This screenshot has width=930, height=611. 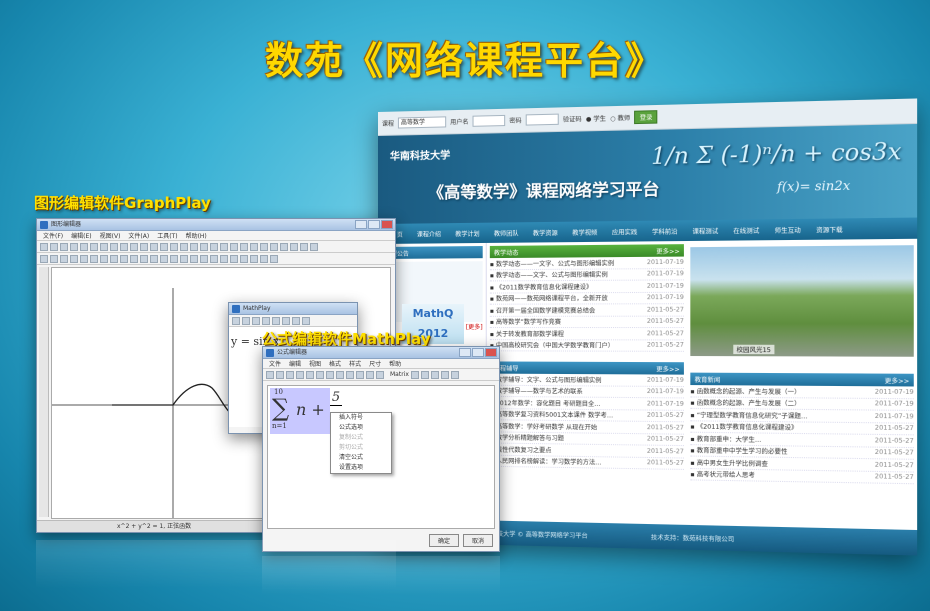 What do you see at coordinates (422, 122) in the screenshot?
I see `course-select: 高等数学` at bounding box center [422, 122].